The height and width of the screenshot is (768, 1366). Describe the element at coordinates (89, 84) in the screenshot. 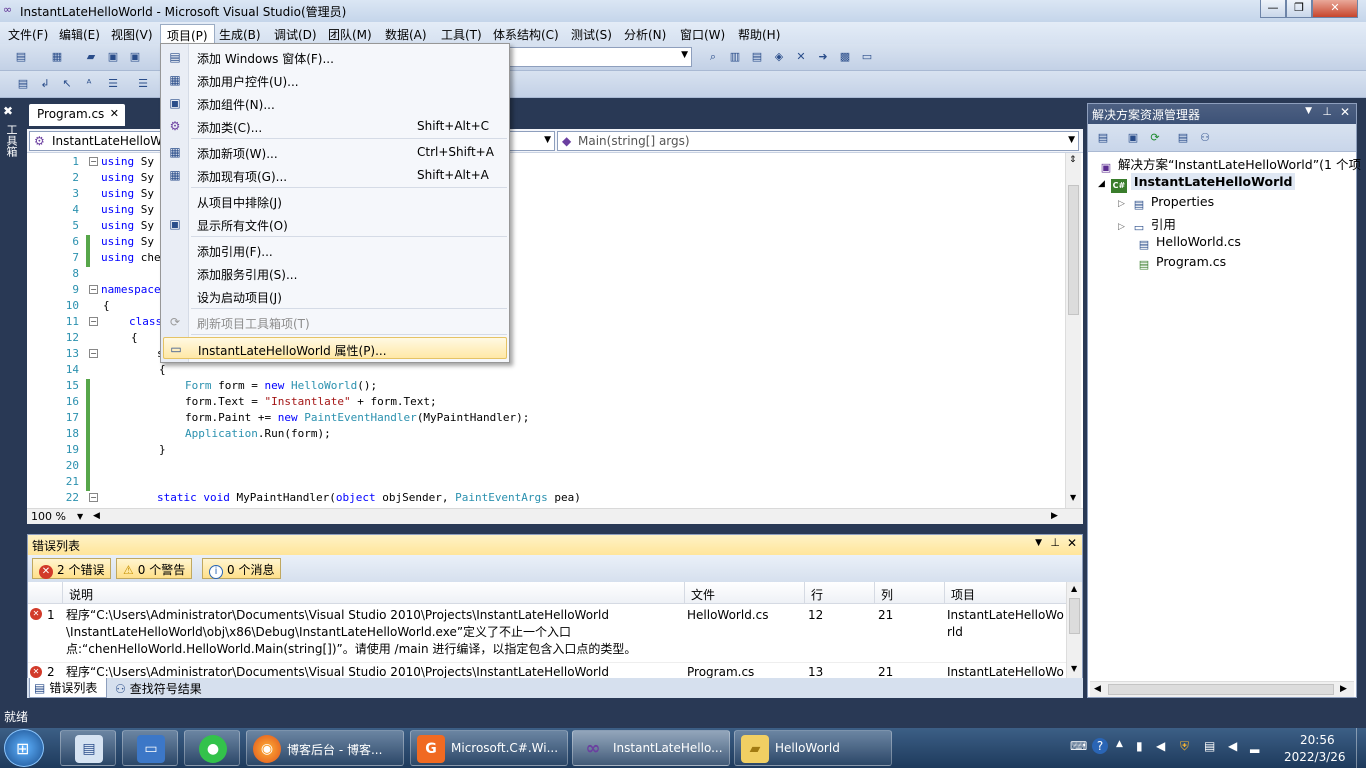

I see `display-word-icon: ᴬ` at that location.